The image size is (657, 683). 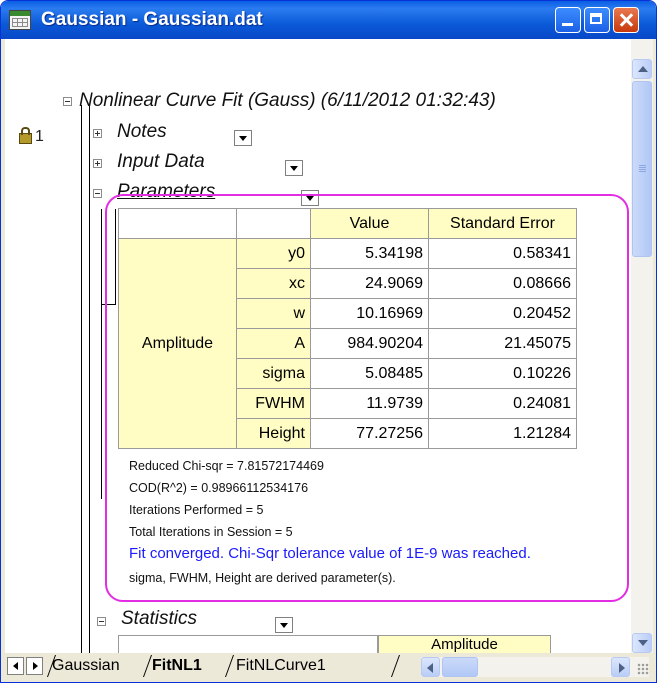 What do you see at coordinates (161, 162) in the screenshot?
I see `input-data-node: Input Data` at bounding box center [161, 162].